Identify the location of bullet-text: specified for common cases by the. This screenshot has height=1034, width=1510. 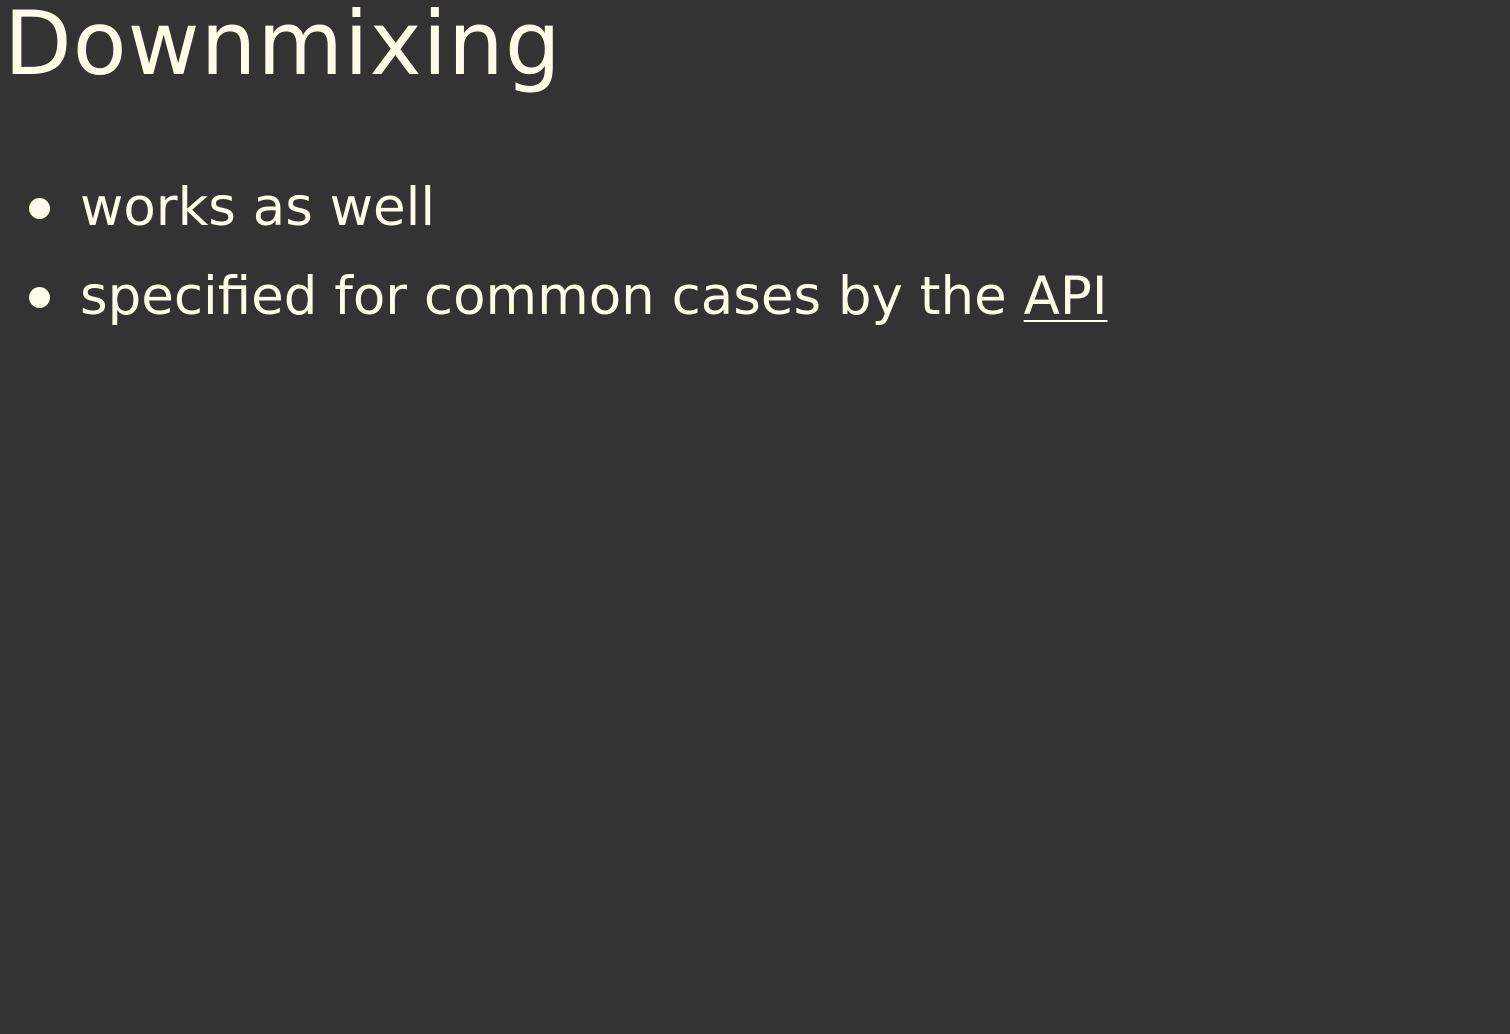
(552, 296).